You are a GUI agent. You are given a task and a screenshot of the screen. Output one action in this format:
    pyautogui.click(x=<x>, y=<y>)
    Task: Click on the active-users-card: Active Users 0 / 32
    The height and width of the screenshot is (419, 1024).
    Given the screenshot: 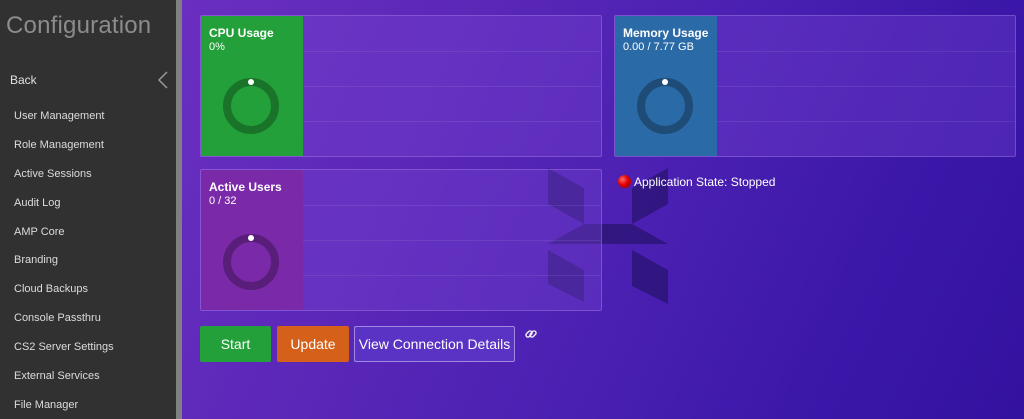 What is the action you would take?
    pyautogui.click(x=401, y=240)
    